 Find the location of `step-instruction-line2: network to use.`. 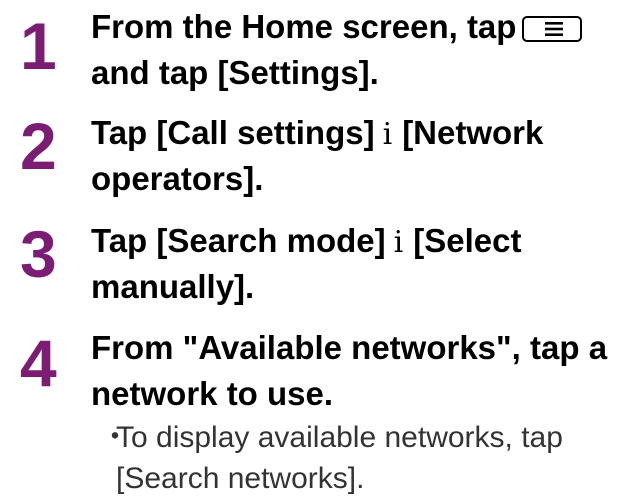

step-instruction-line2: network to use. is located at coordinates (212, 393).